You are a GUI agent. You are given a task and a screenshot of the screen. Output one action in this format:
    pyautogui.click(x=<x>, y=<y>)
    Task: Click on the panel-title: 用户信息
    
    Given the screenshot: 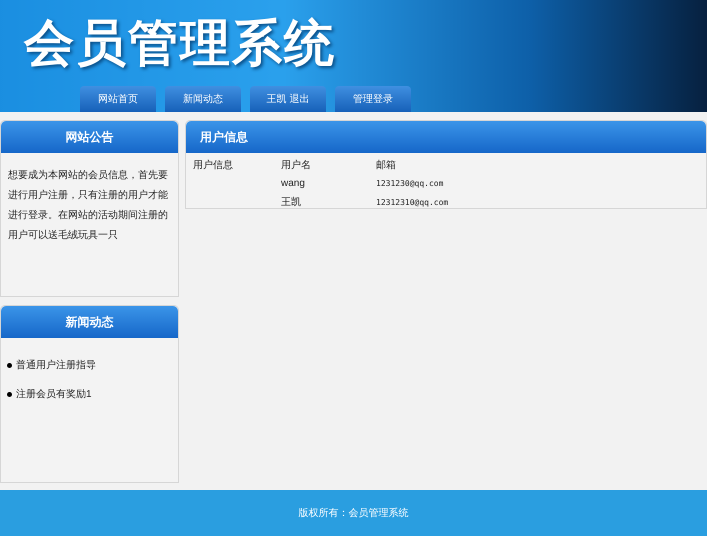 What is the action you would take?
    pyautogui.click(x=224, y=137)
    